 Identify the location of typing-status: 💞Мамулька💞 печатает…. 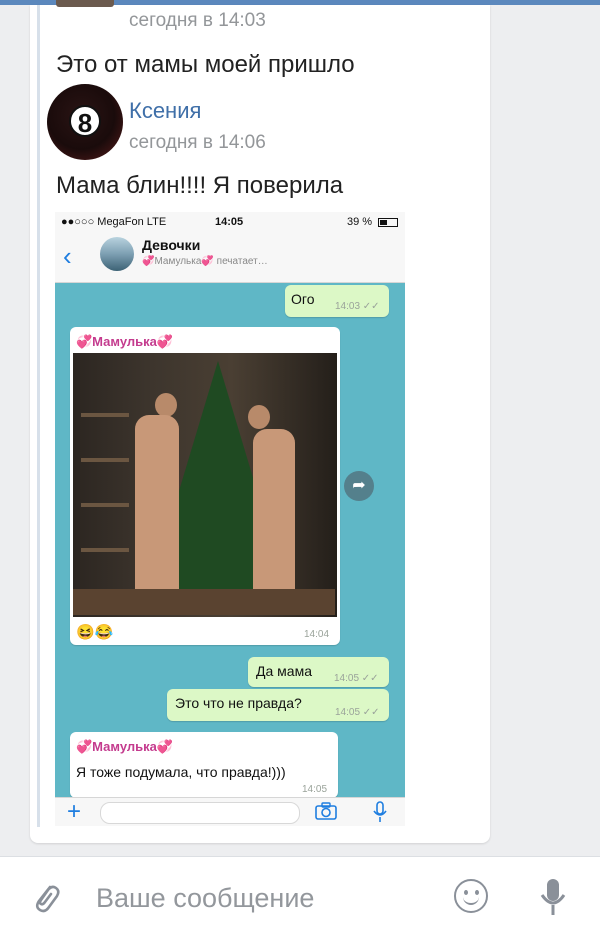
(205, 261).